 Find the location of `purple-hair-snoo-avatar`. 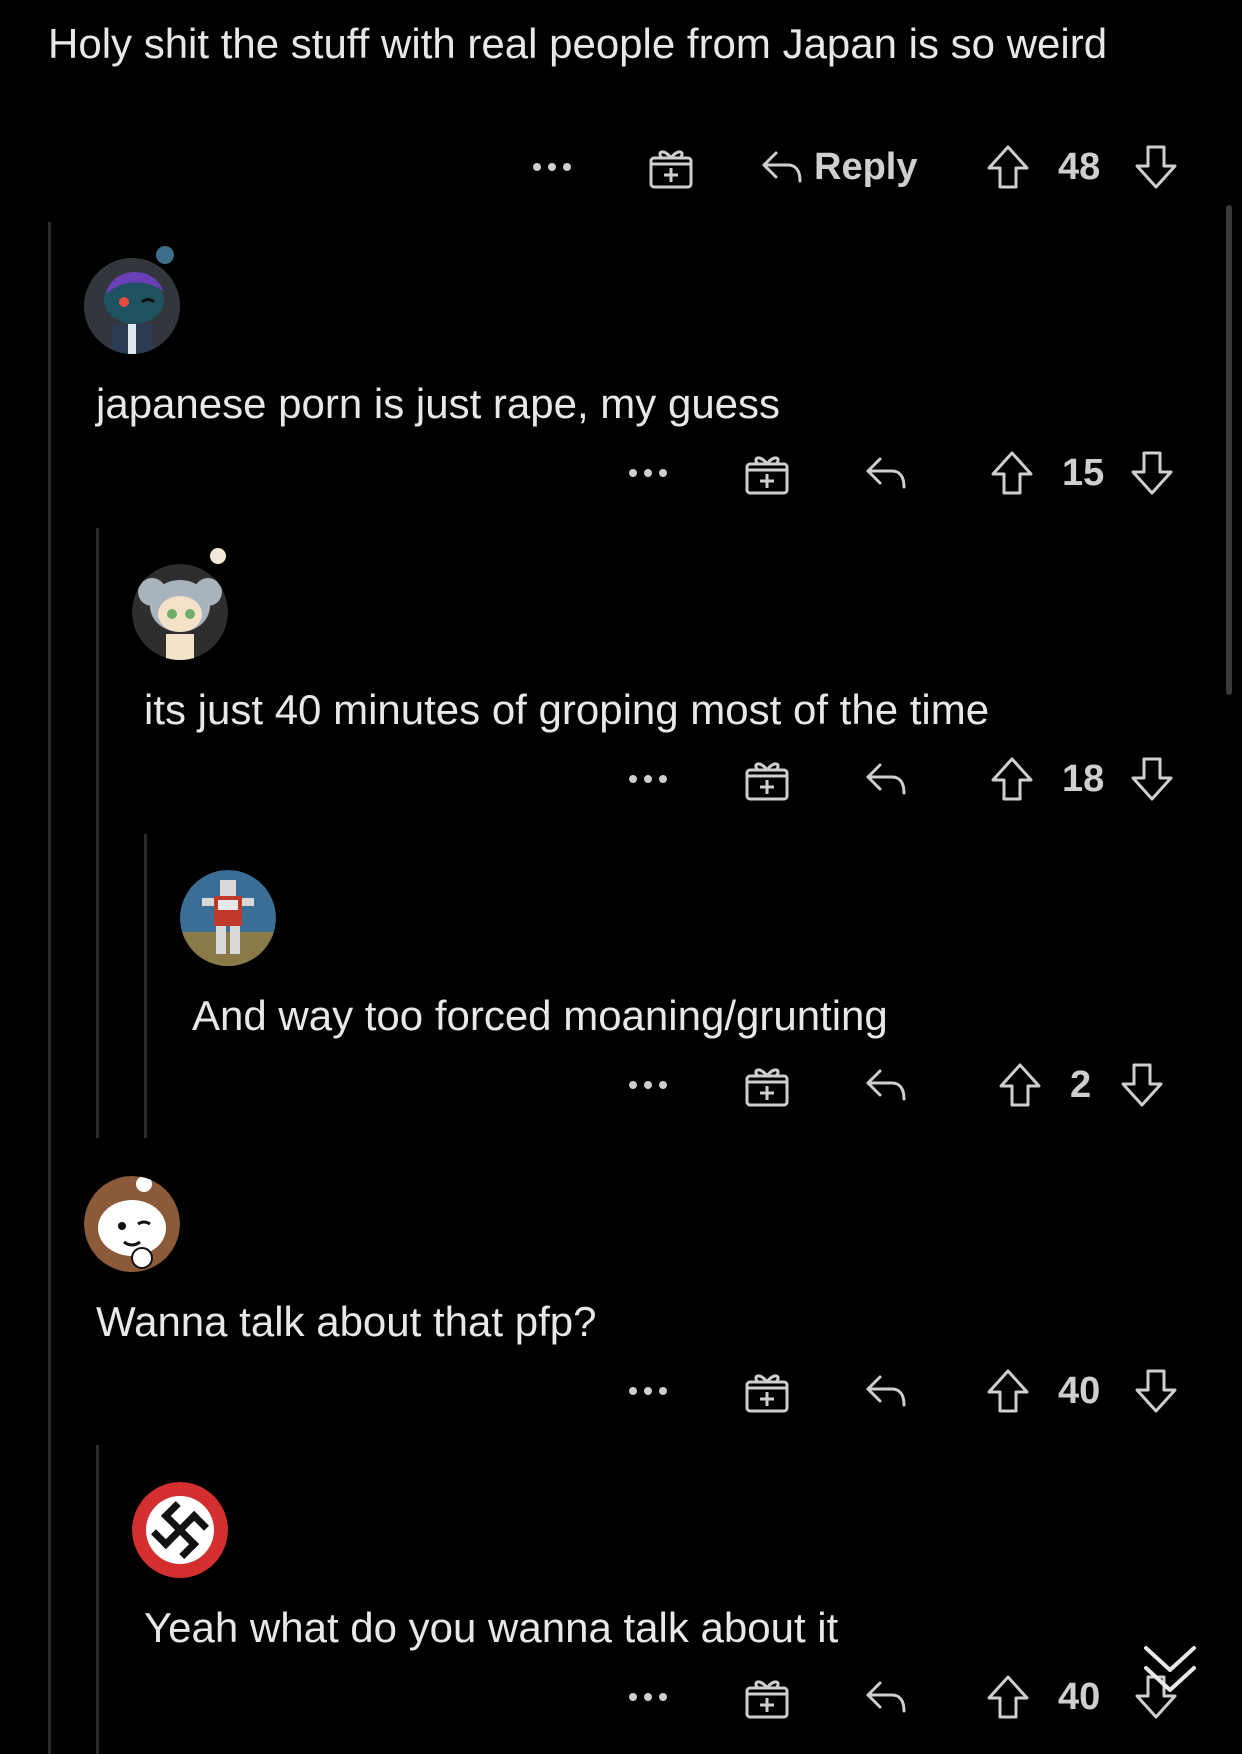

purple-hair-snoo-avatar is located at coordinates (132, 306).